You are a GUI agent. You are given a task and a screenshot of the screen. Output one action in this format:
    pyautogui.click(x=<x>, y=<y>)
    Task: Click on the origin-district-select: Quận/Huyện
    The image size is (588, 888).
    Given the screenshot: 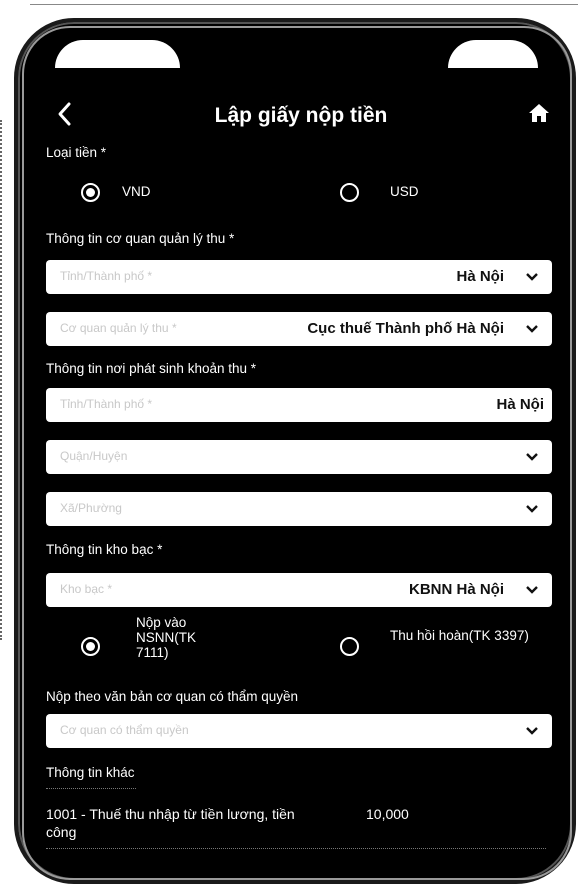 What is the action you would take?
    pyautogui.click(x=299, y=457)
    